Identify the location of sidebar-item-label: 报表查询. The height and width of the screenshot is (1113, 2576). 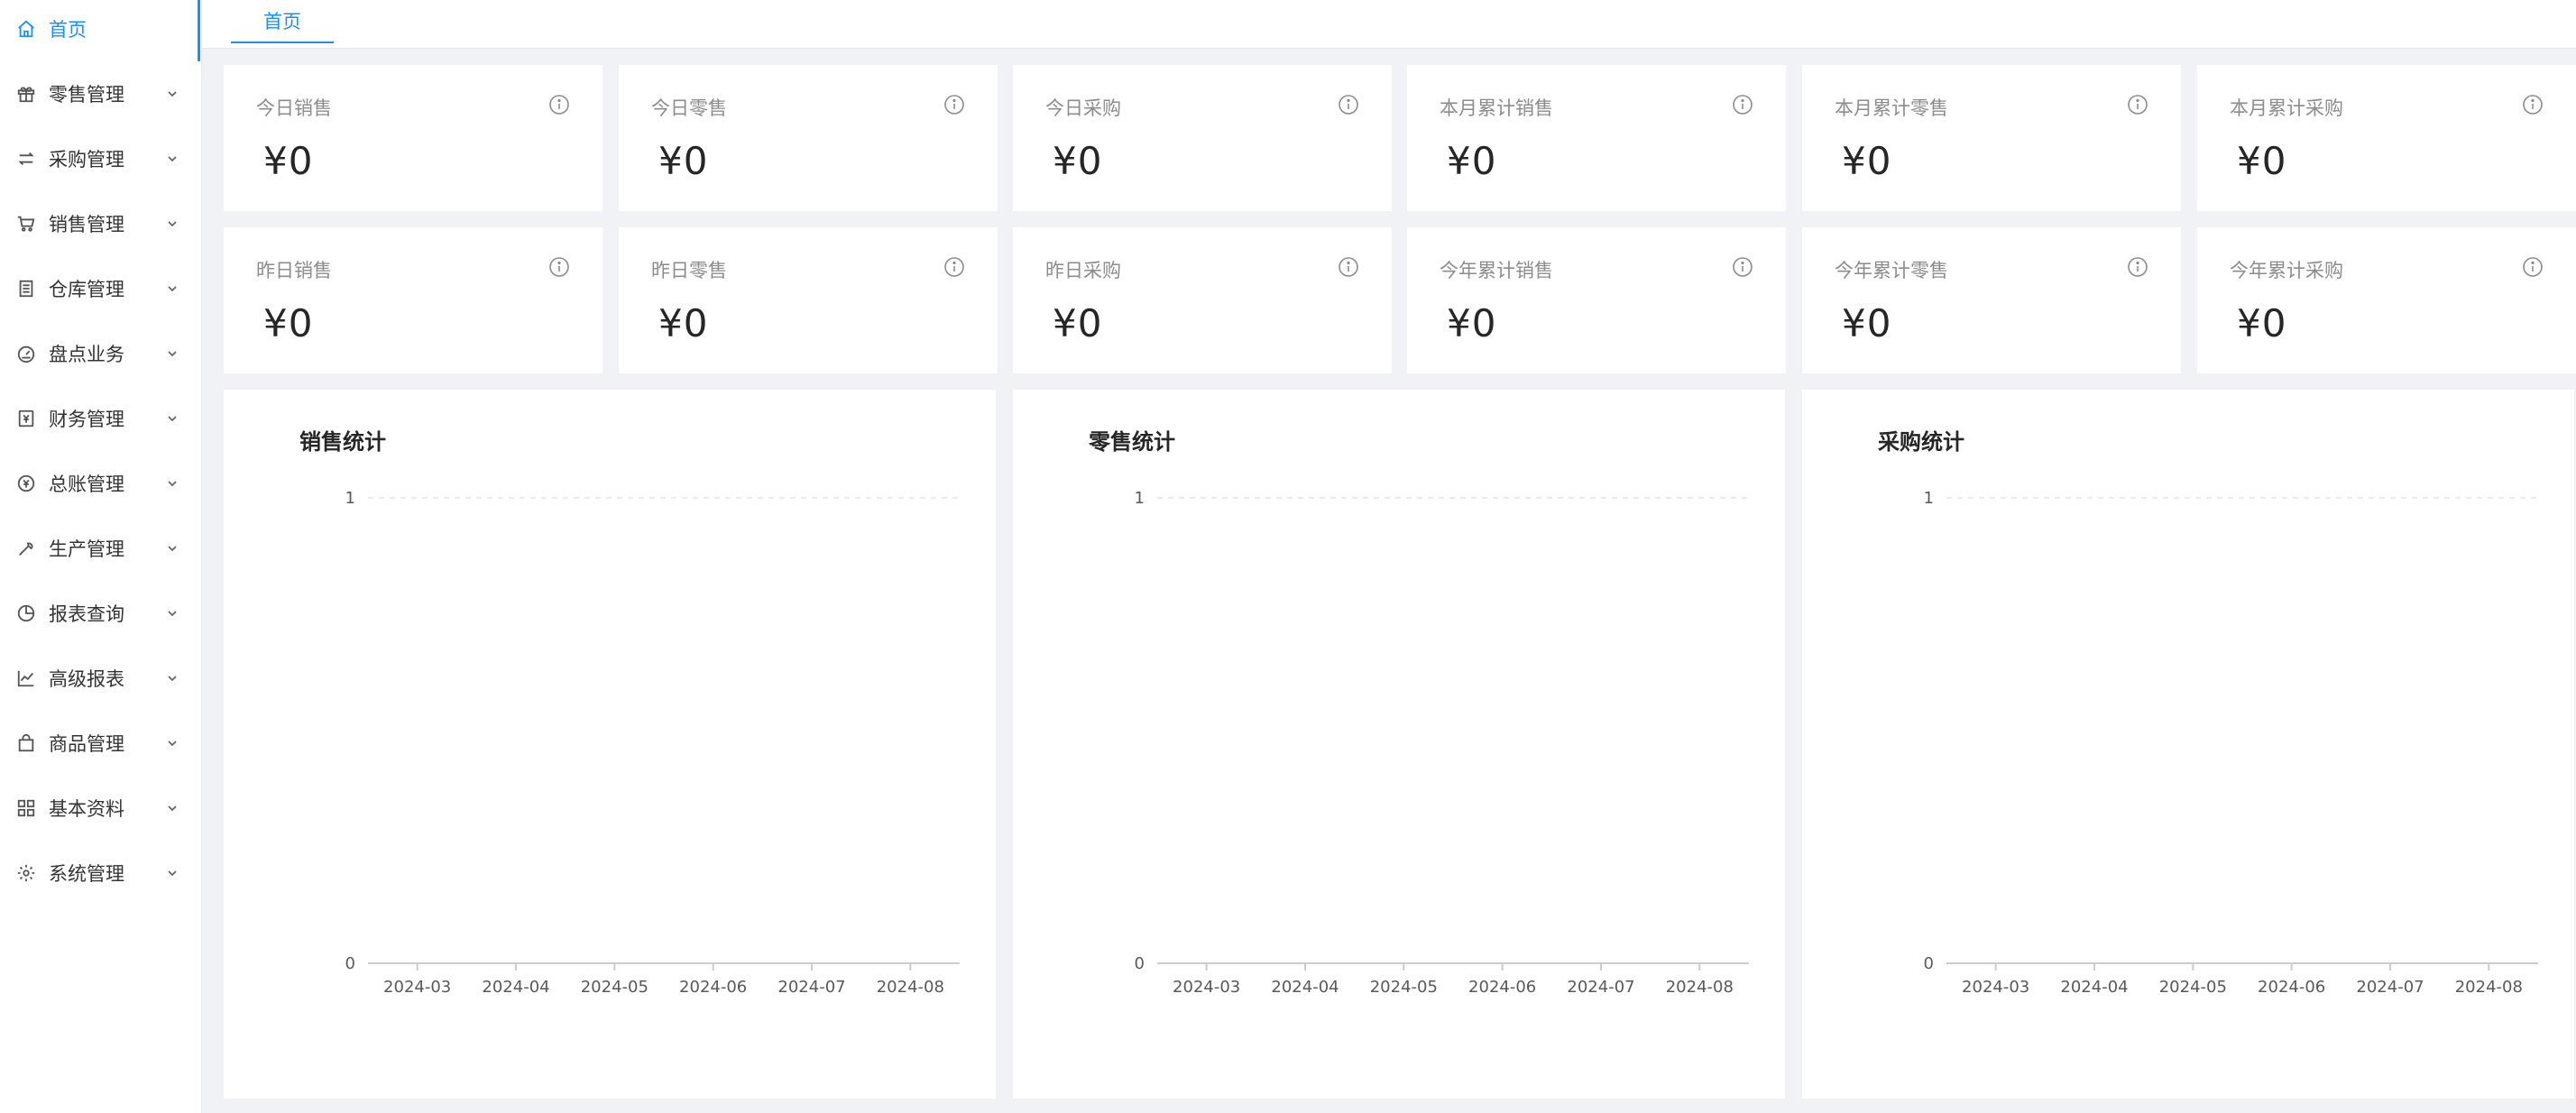
(86, 614).